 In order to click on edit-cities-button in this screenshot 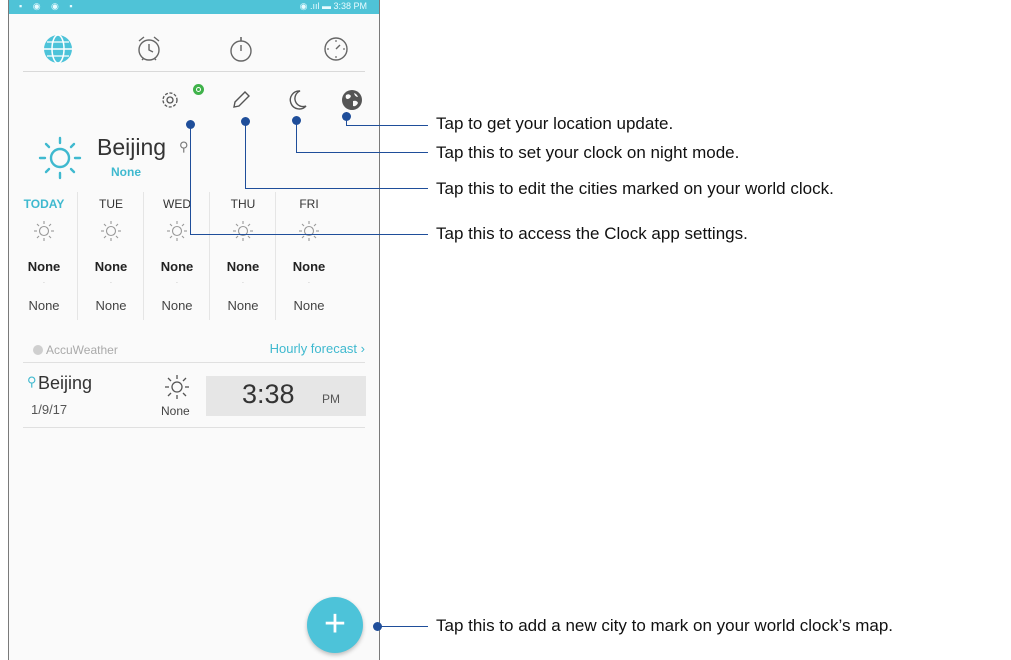, I will do `click(241, 100)`.